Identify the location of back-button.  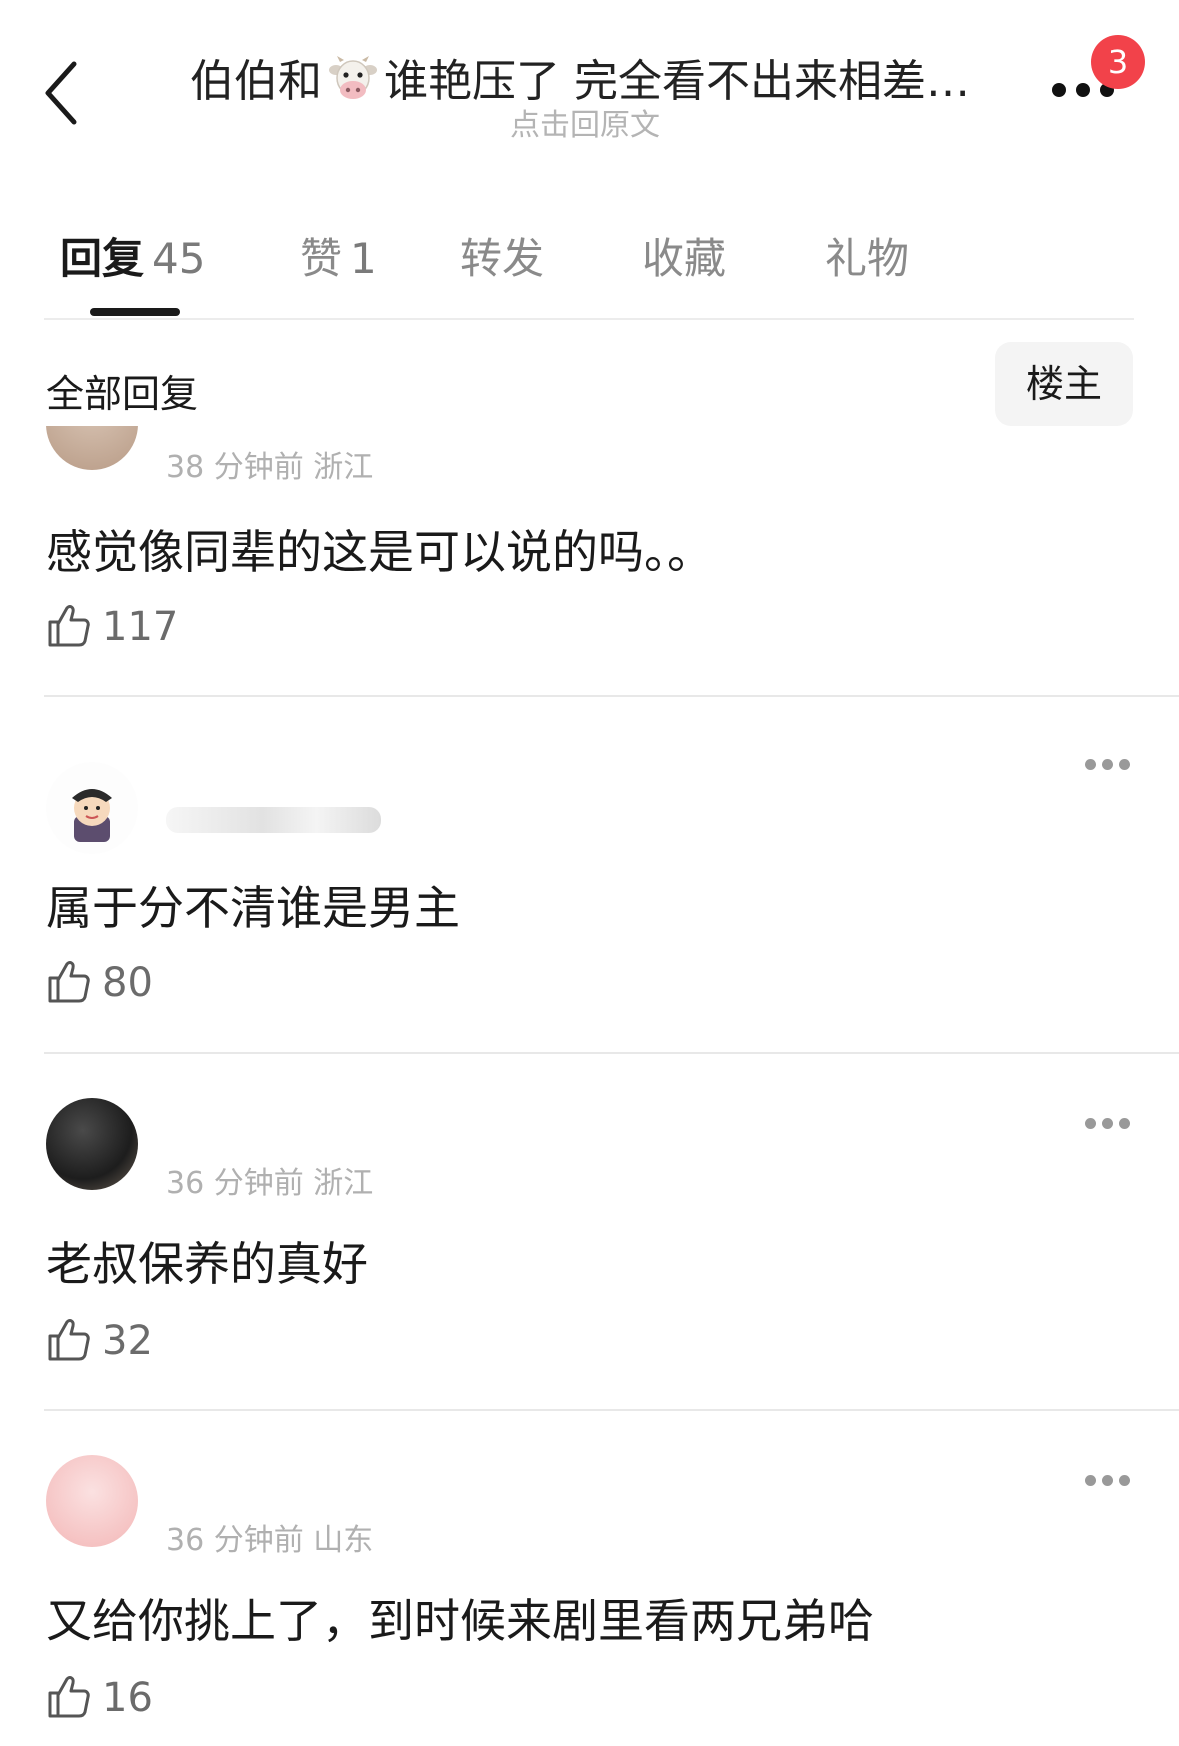
(64, 93).